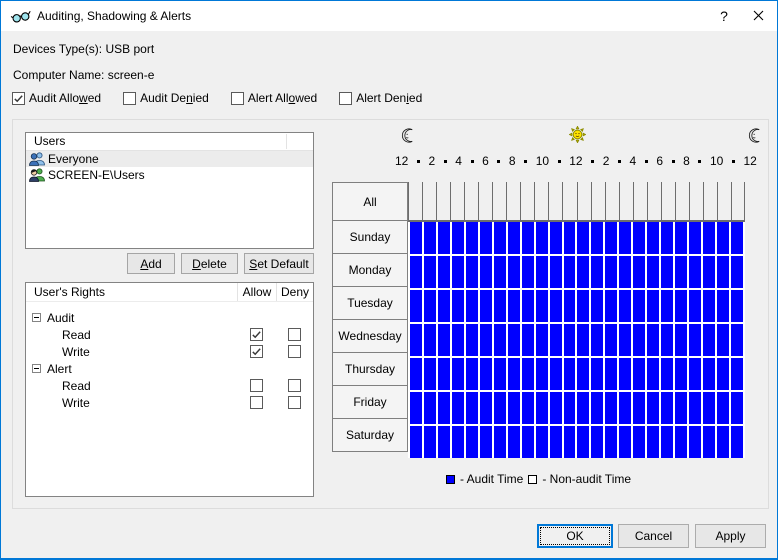 The width and height of the screenshot is (778, 560). I want to click on filter-checkbox-audit-allowed: Audit Allowed, so click(56, 98).